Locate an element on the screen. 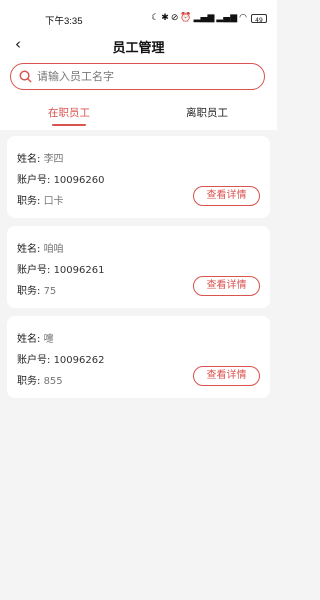 This screenshot has height=600, width=320. position-row: 职务: 75 is located at coordinates (36, 289).